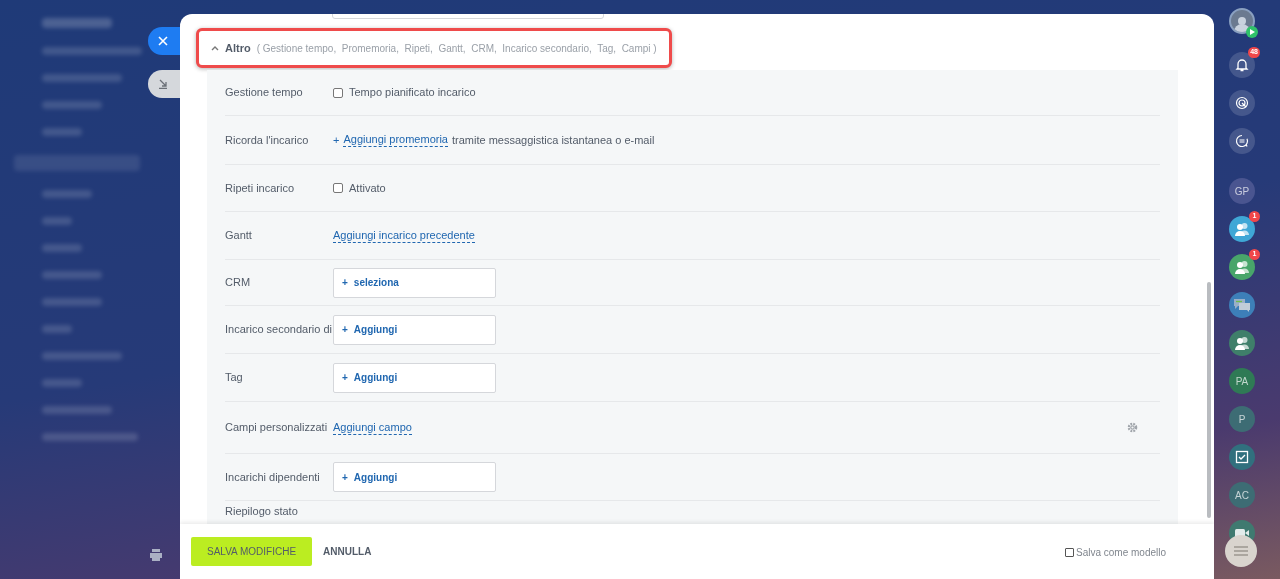 The width and height of the screenshot is (1280, 579). What do you see at coordinates (264, 92) in the screenshot?
I see `field-label: Gestione tempo` at bounding box center [264, 92].